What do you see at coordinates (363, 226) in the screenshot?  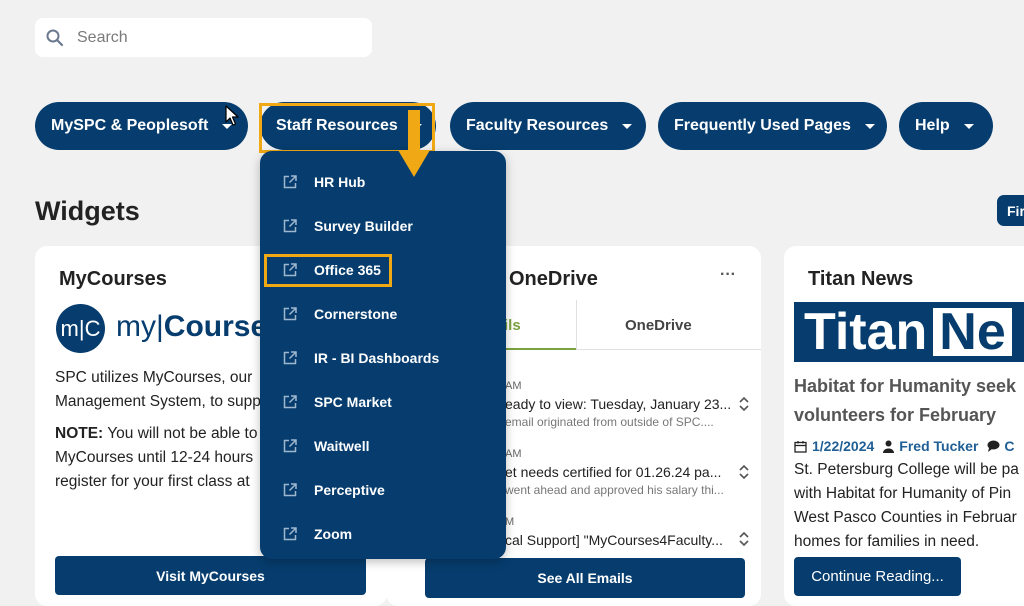 I see `dropdown-item-label: Survey Builder` at bounding box center [363, 226].